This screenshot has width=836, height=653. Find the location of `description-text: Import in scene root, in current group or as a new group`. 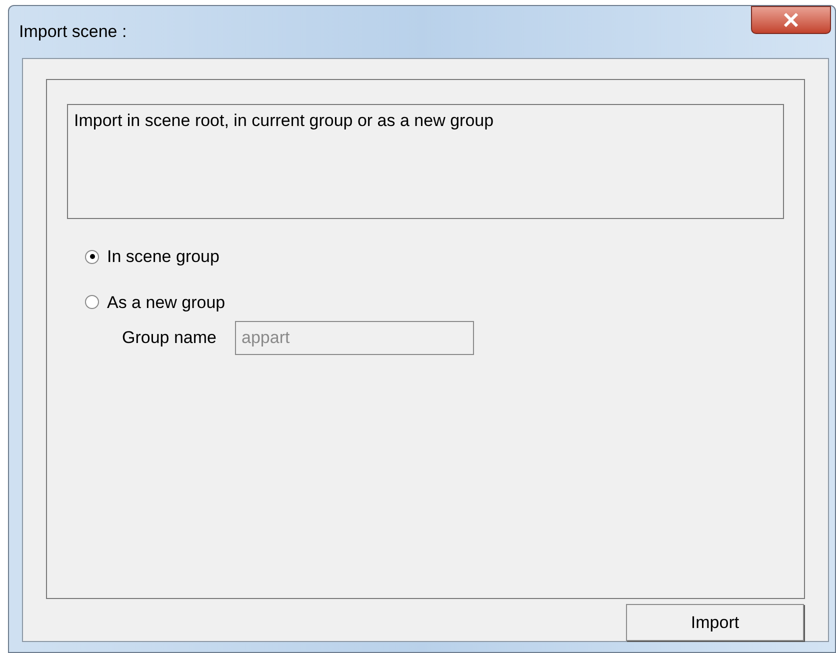

description-text: Import in scene root, in current group or as a new group is located at coordinates (284, 120).